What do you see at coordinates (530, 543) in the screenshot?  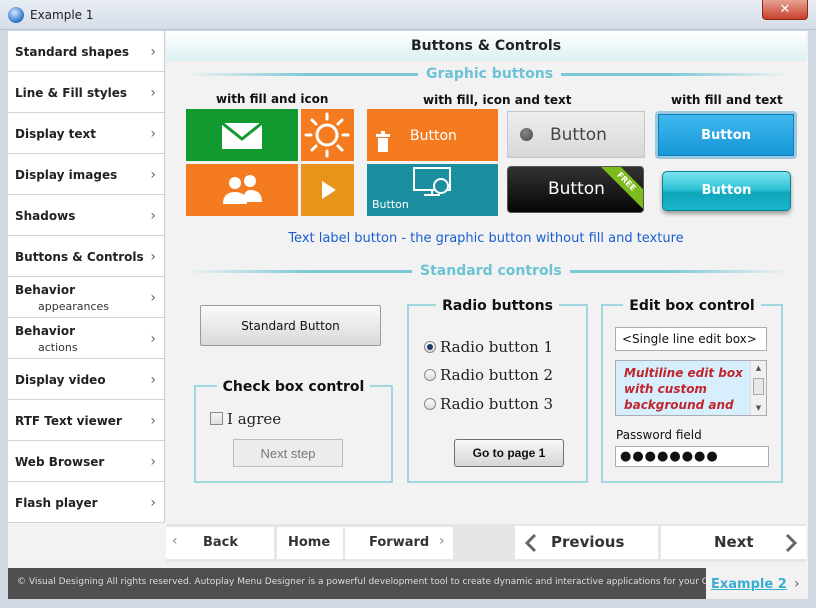 I see `arrow-left-icon` at bounding box center [530, 543].